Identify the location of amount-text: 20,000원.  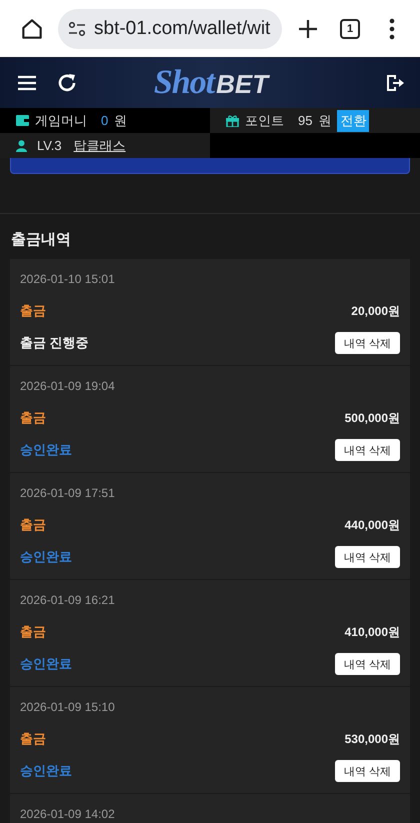
(375, 311).